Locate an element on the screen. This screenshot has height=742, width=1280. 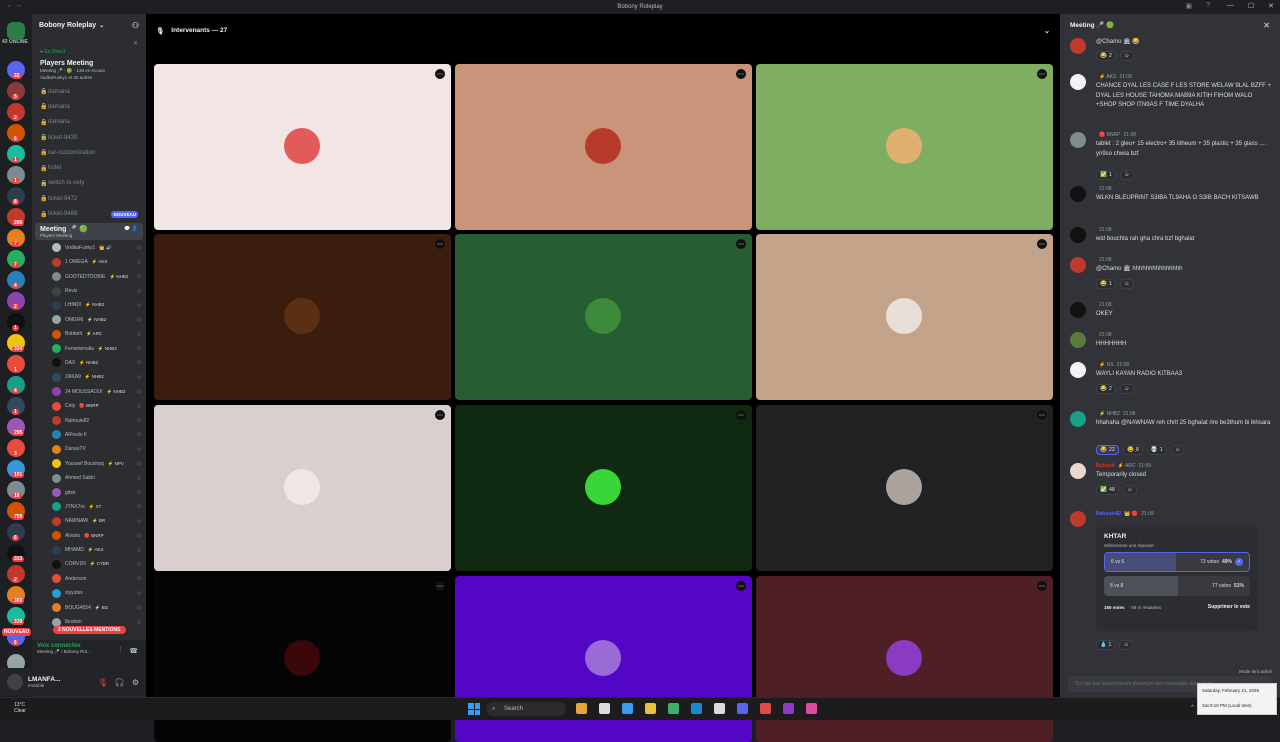
author-name: Bobbelt is located at coordinates (1105, 466).